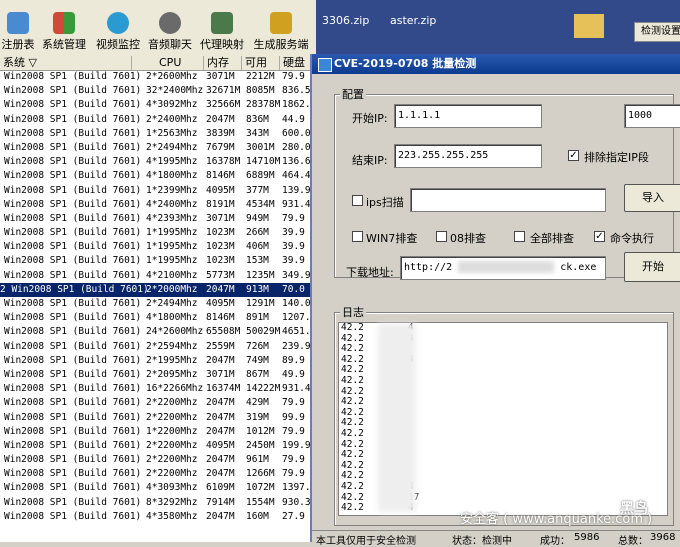  What do you see at coordinates (168, 63) in the screenshot?
I see `column-cpu: CPU` at bounding box center [168, 63].